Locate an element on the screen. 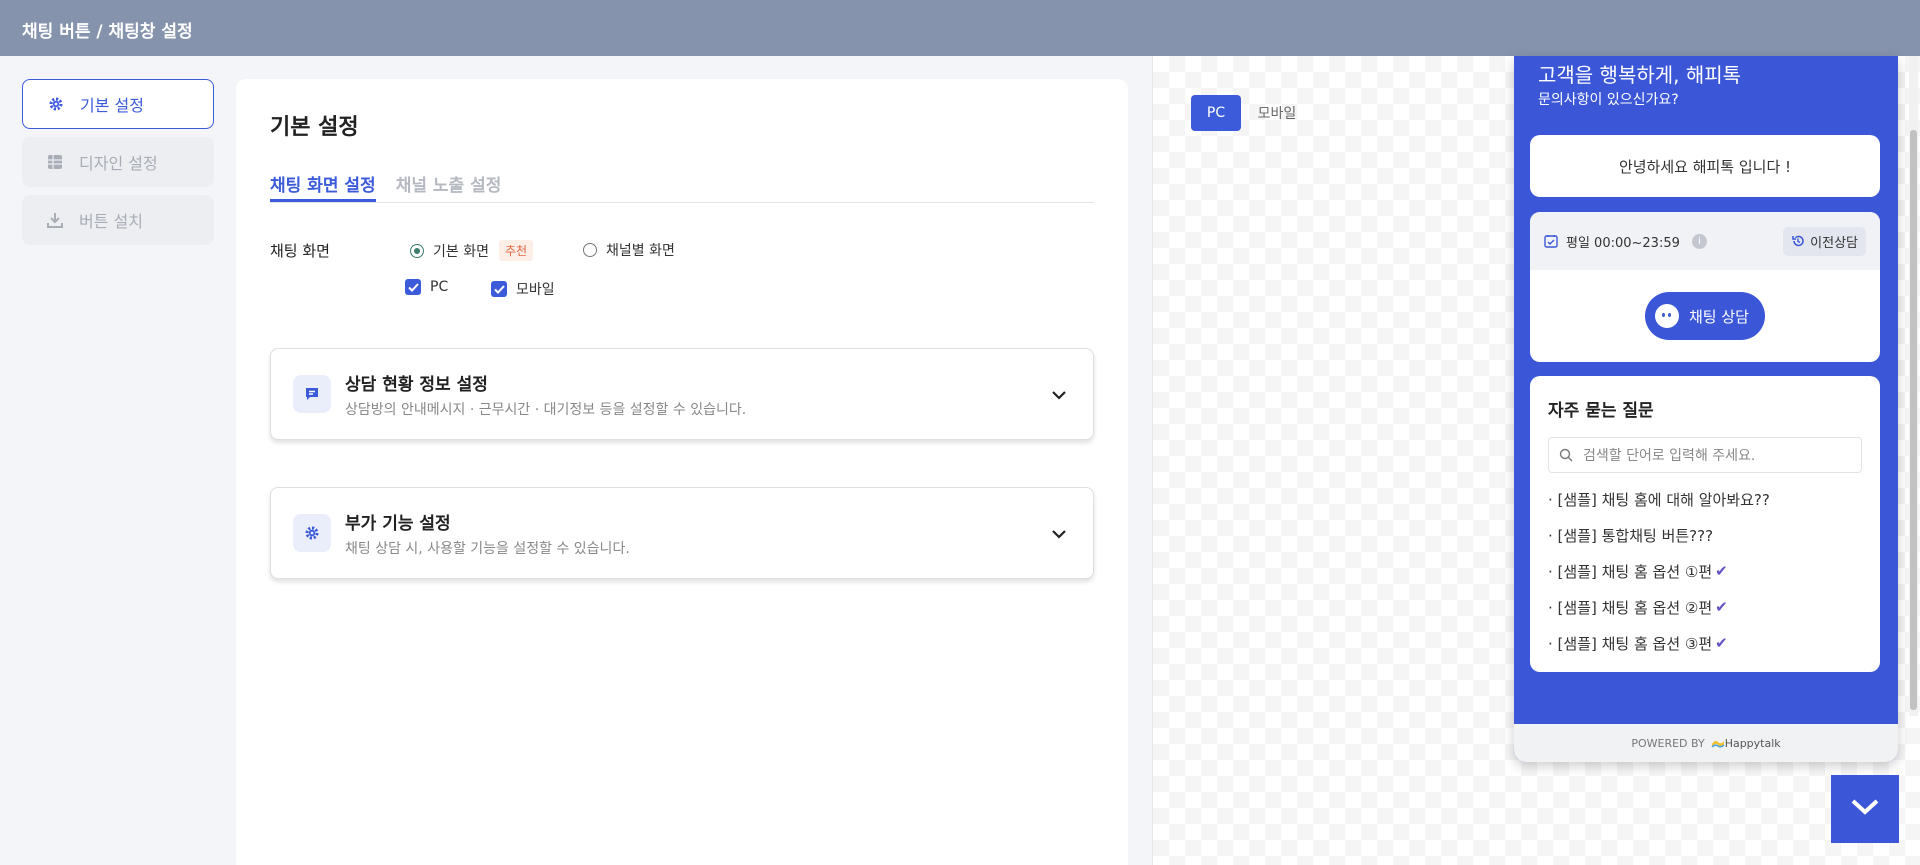 The width and height of the screenshot is (1920, 865). happytalk-brand: Happytalk is located at coordinates (1752, 743).